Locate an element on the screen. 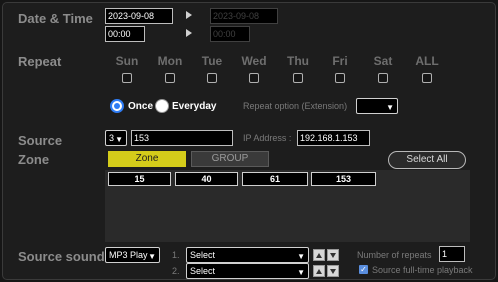 This screenshot has height=282, width=498. day-wed: Wed is located at coordinates (254, 61).